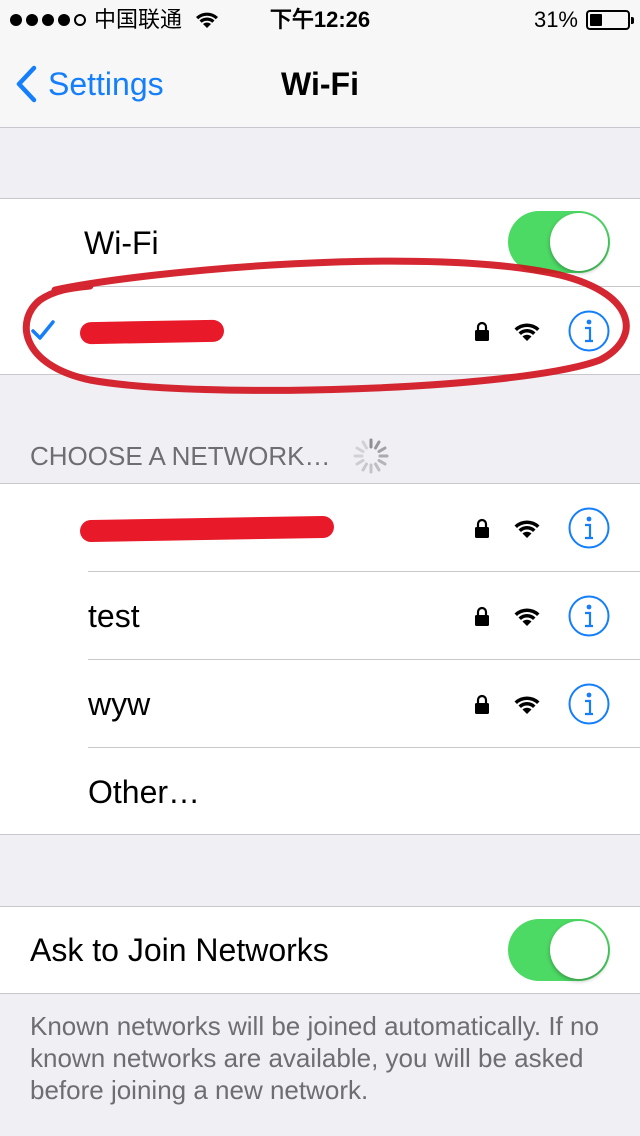 This screenshot has width=640, height=1136. I want to click on network-name: wyw, so click(119, 704).